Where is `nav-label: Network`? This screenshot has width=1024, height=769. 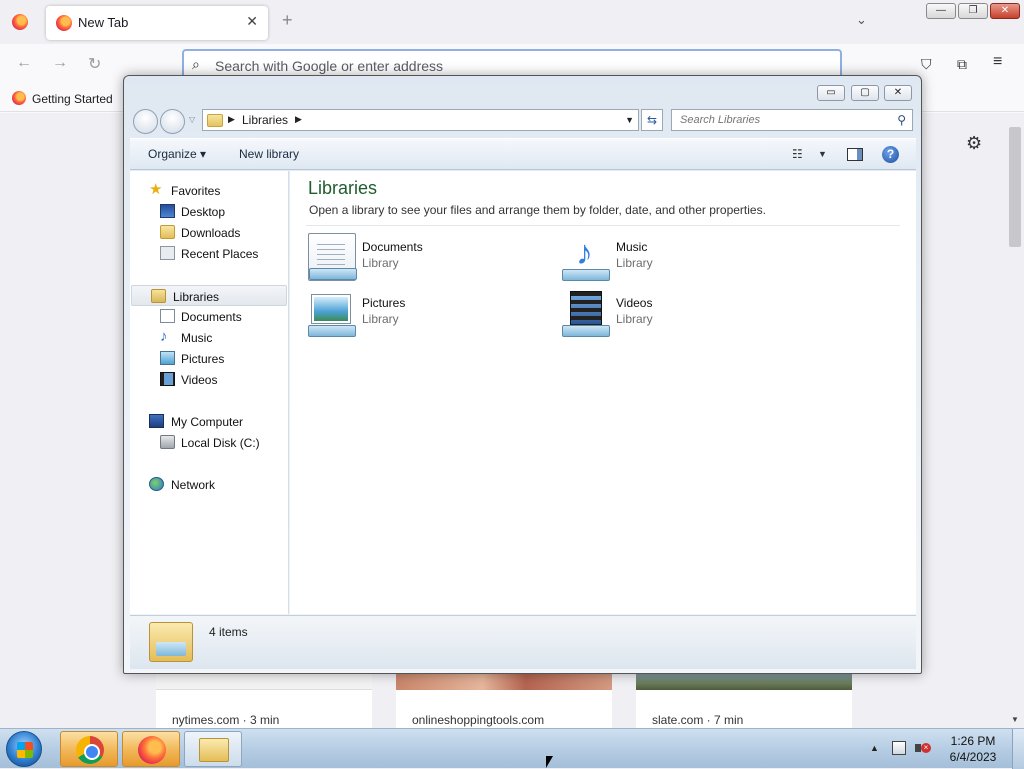
nav-label: Network is located at coordinates (193, 485).